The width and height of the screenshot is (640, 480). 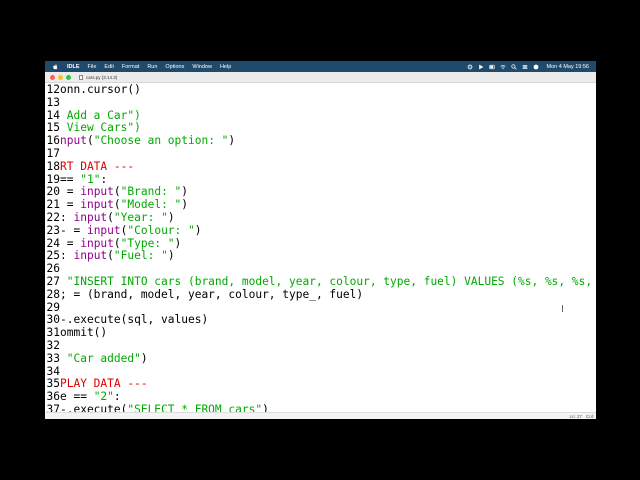 I want to click on code-token: "2", so click(x=103, y=397).